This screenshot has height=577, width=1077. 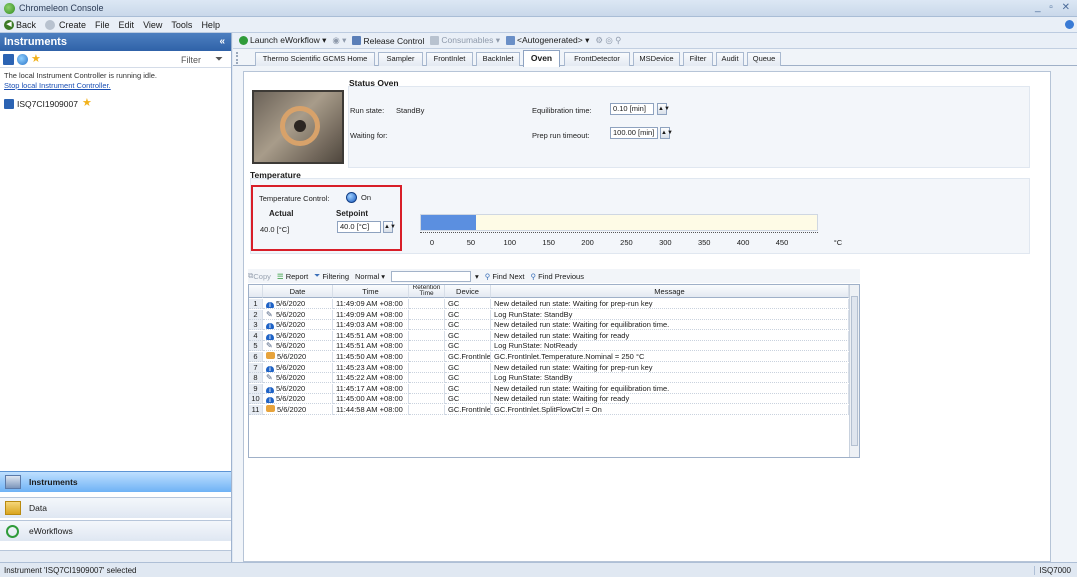 What do you see at coordinates (256, 357) in the screenshot?
I see `row-number: 6` at bounding box center [256, 357].